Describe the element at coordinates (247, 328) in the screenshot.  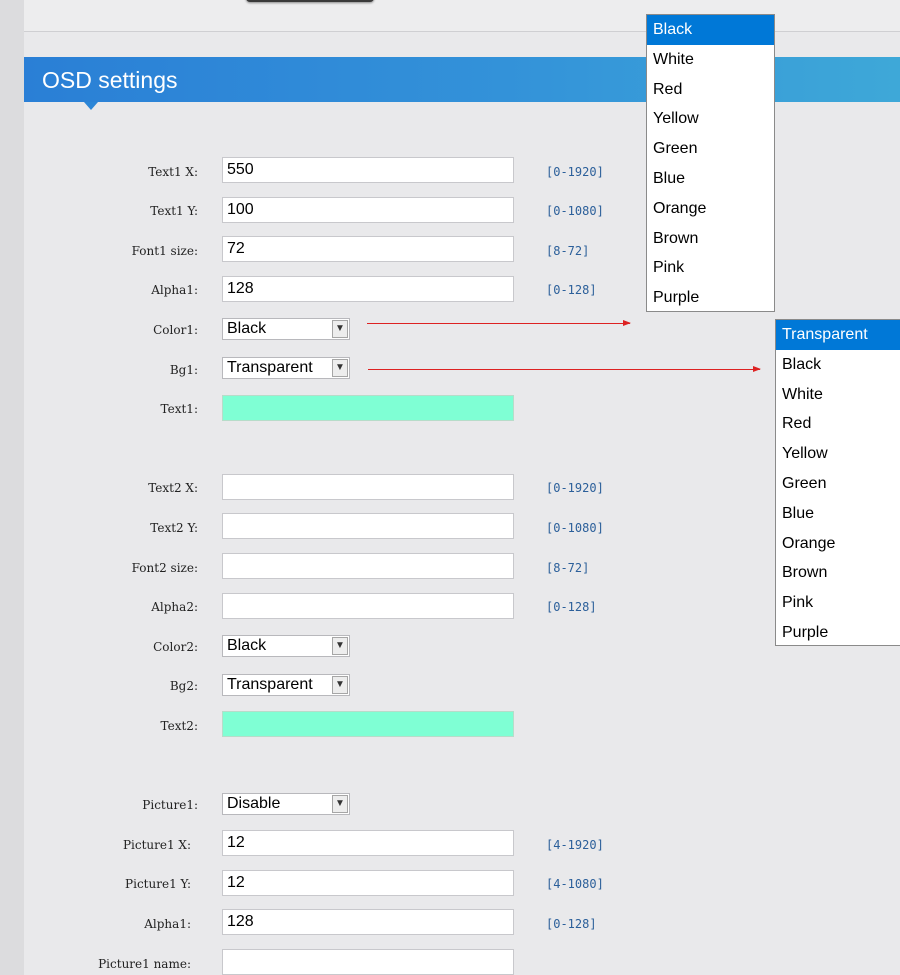
I see `color1-select-value: Black` at that location.